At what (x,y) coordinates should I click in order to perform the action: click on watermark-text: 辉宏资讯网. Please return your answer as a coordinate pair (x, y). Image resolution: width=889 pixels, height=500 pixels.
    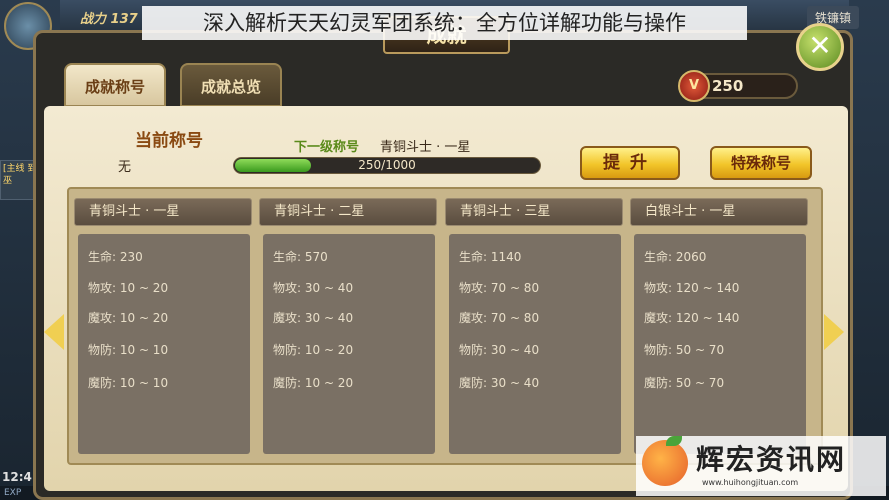
    Looking at the image, I should click on (771, 459).